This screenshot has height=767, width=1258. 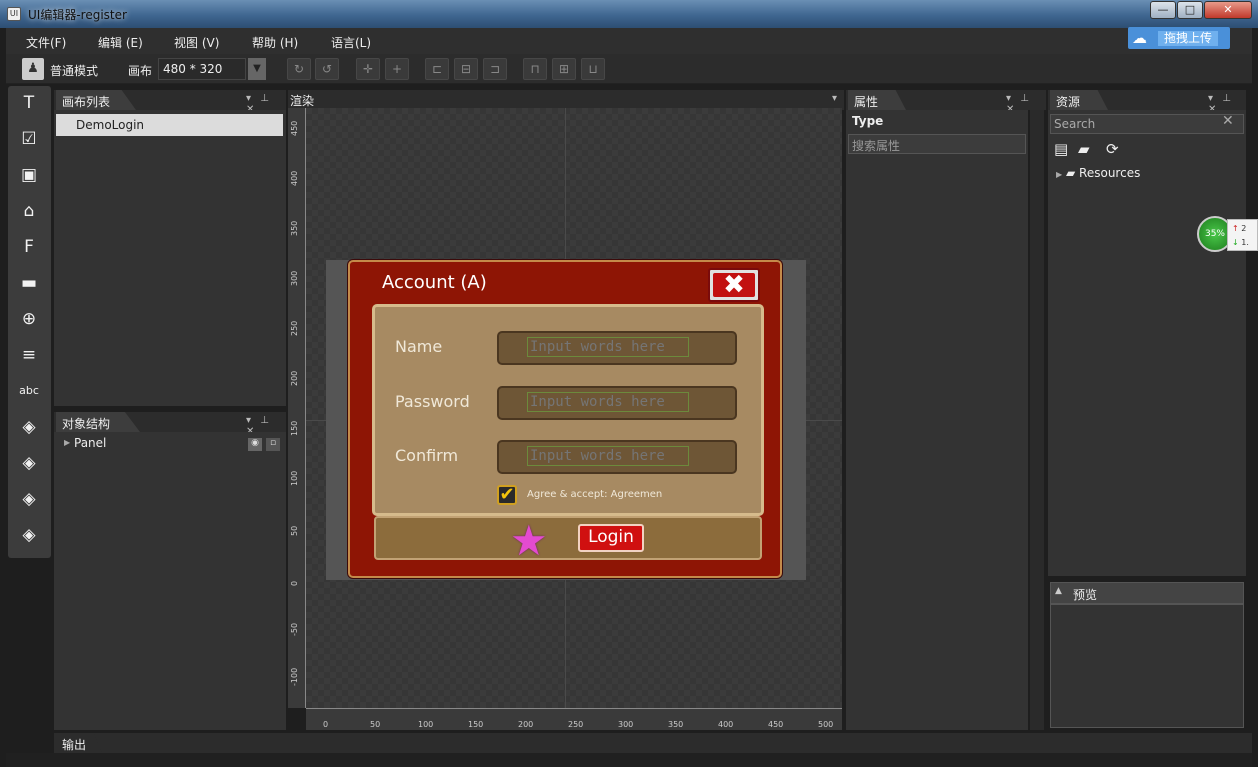 What do you see at coordinates (937, 144) in the screenshot?
I see `property-search-input: 搜索属性` at bounding box center [937, 144].